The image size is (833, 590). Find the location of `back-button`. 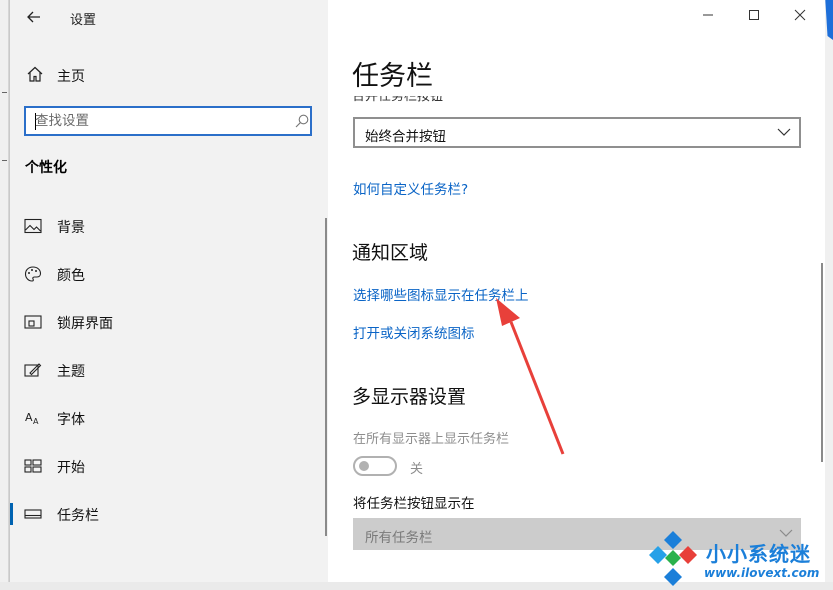

back-button is located at coordinates (34, 17).